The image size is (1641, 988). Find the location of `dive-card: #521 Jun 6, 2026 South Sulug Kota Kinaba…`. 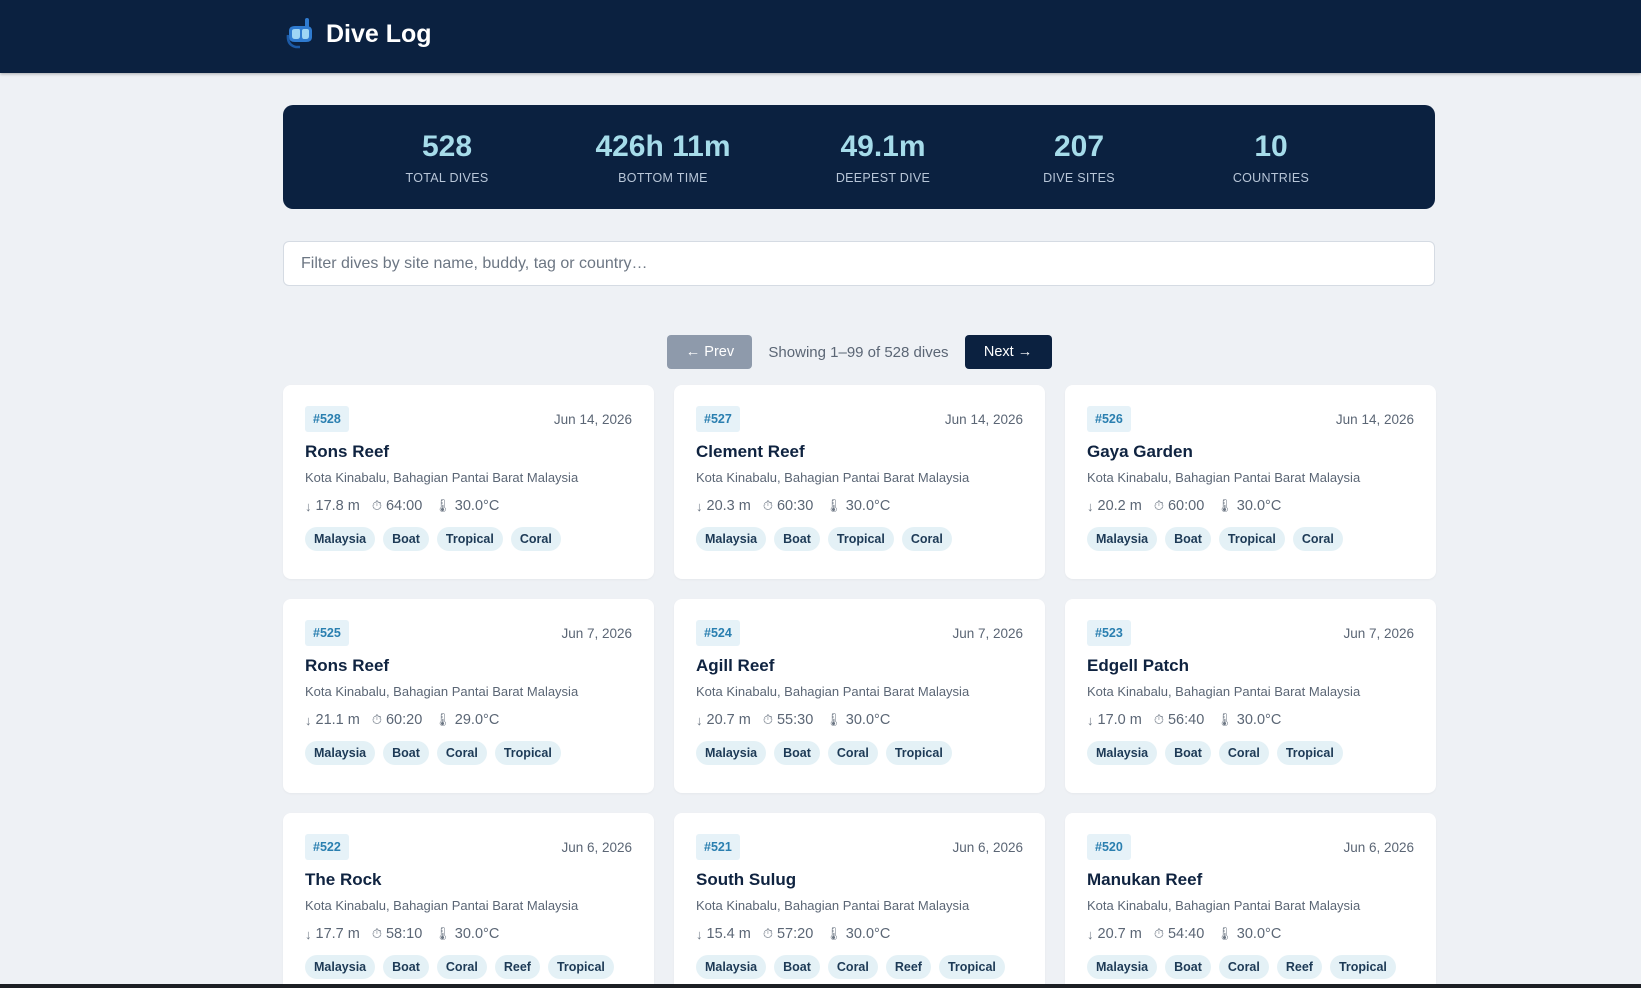

dive-card: #521 Jun 6, 2026 South Sulug Kota Kinaba… is located at coordinates (859, 900).